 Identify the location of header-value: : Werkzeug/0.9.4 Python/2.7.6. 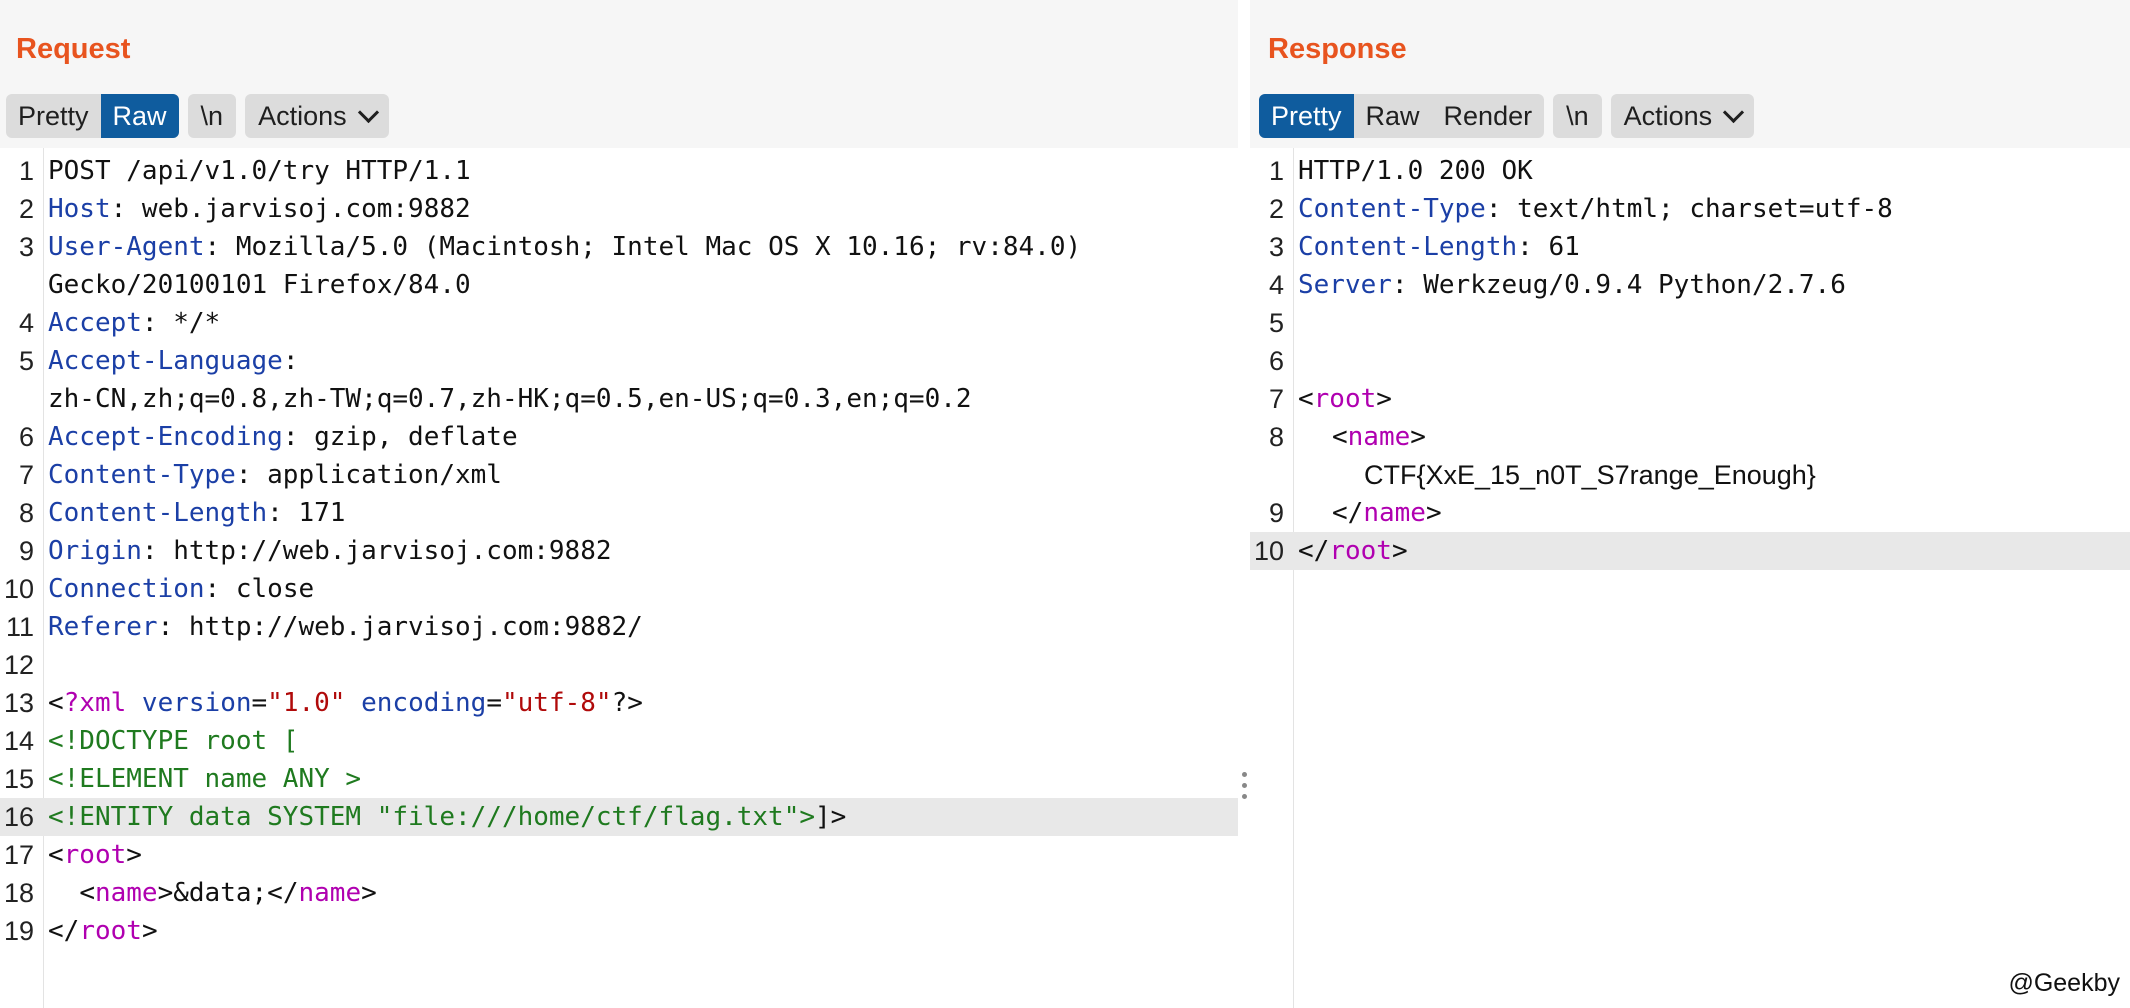
(1618, 285).